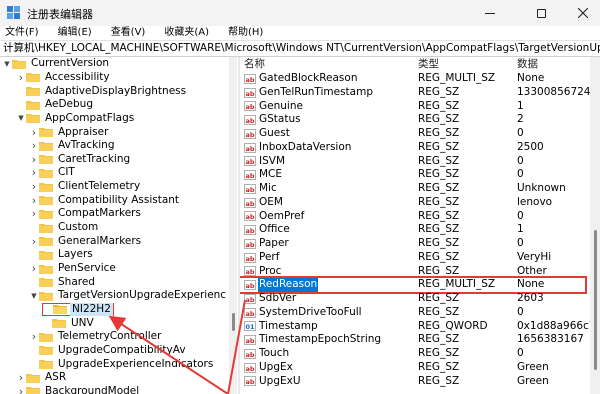  I want to click on tree-item-label: Compatibility Assistant, so click(119, 199).